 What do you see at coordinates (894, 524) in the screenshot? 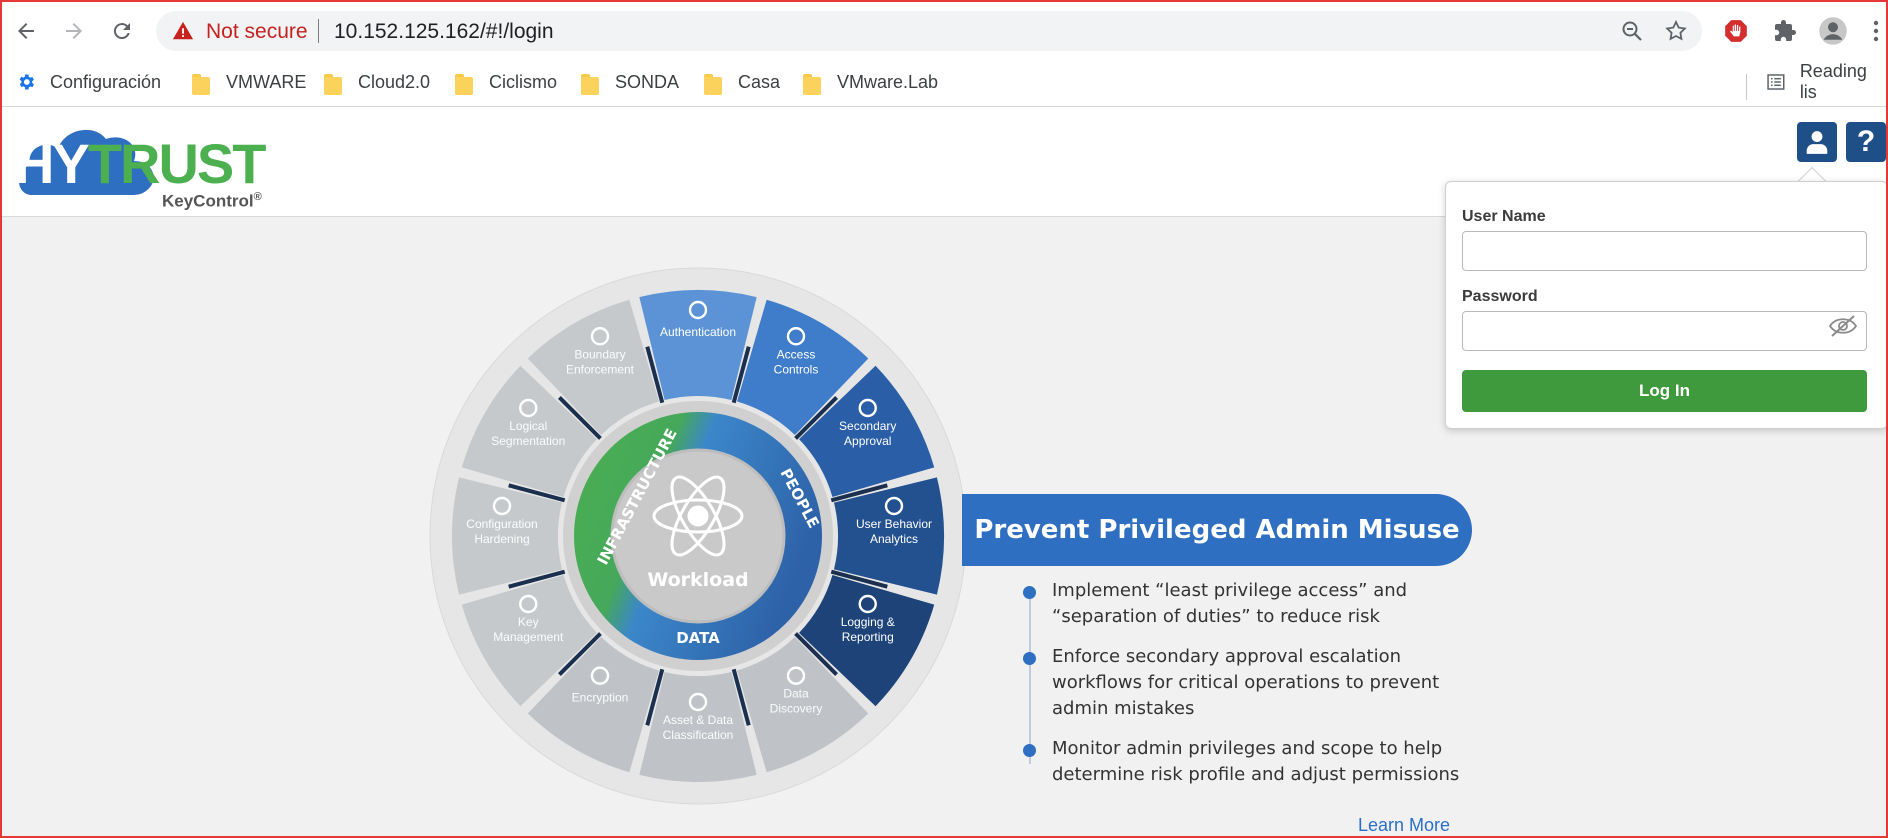
I see `segment-label: User Behavior` at bounding box center [894, 524].